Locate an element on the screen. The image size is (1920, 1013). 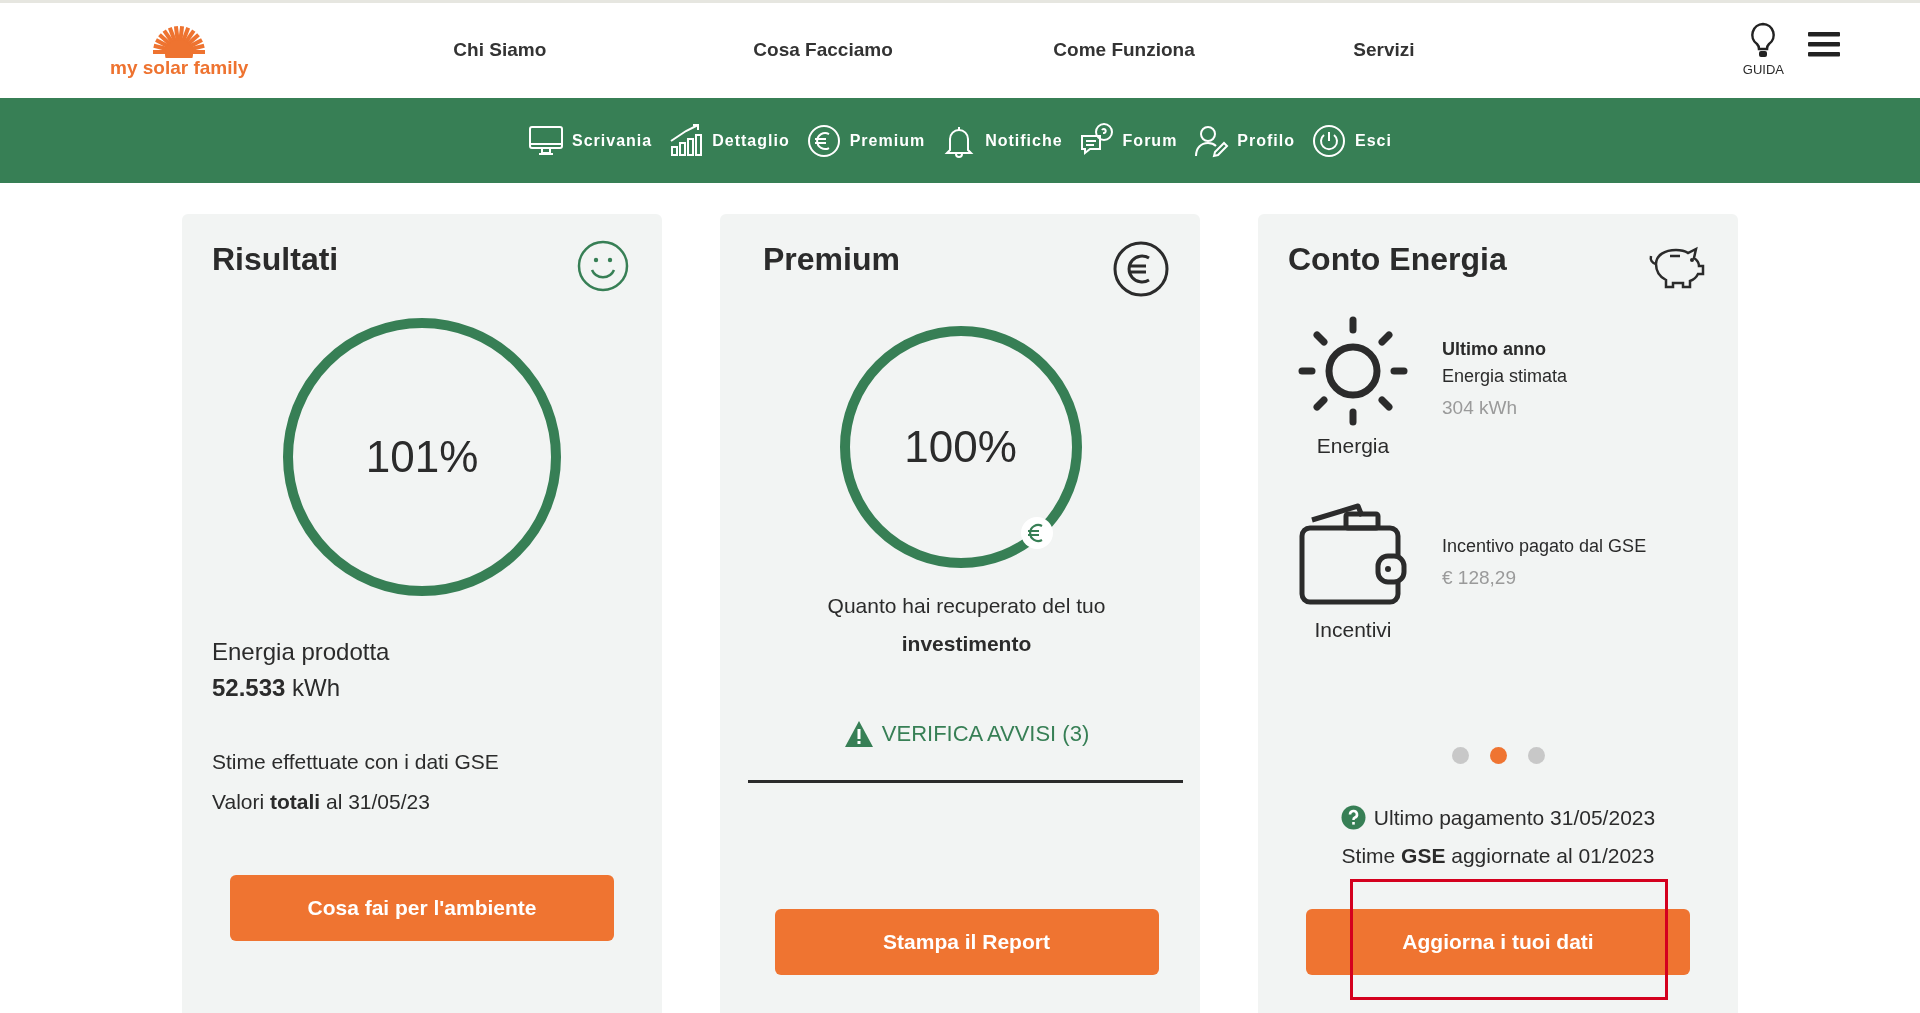
nav-link: Chi Siamo is located at coordinates (603, 50).